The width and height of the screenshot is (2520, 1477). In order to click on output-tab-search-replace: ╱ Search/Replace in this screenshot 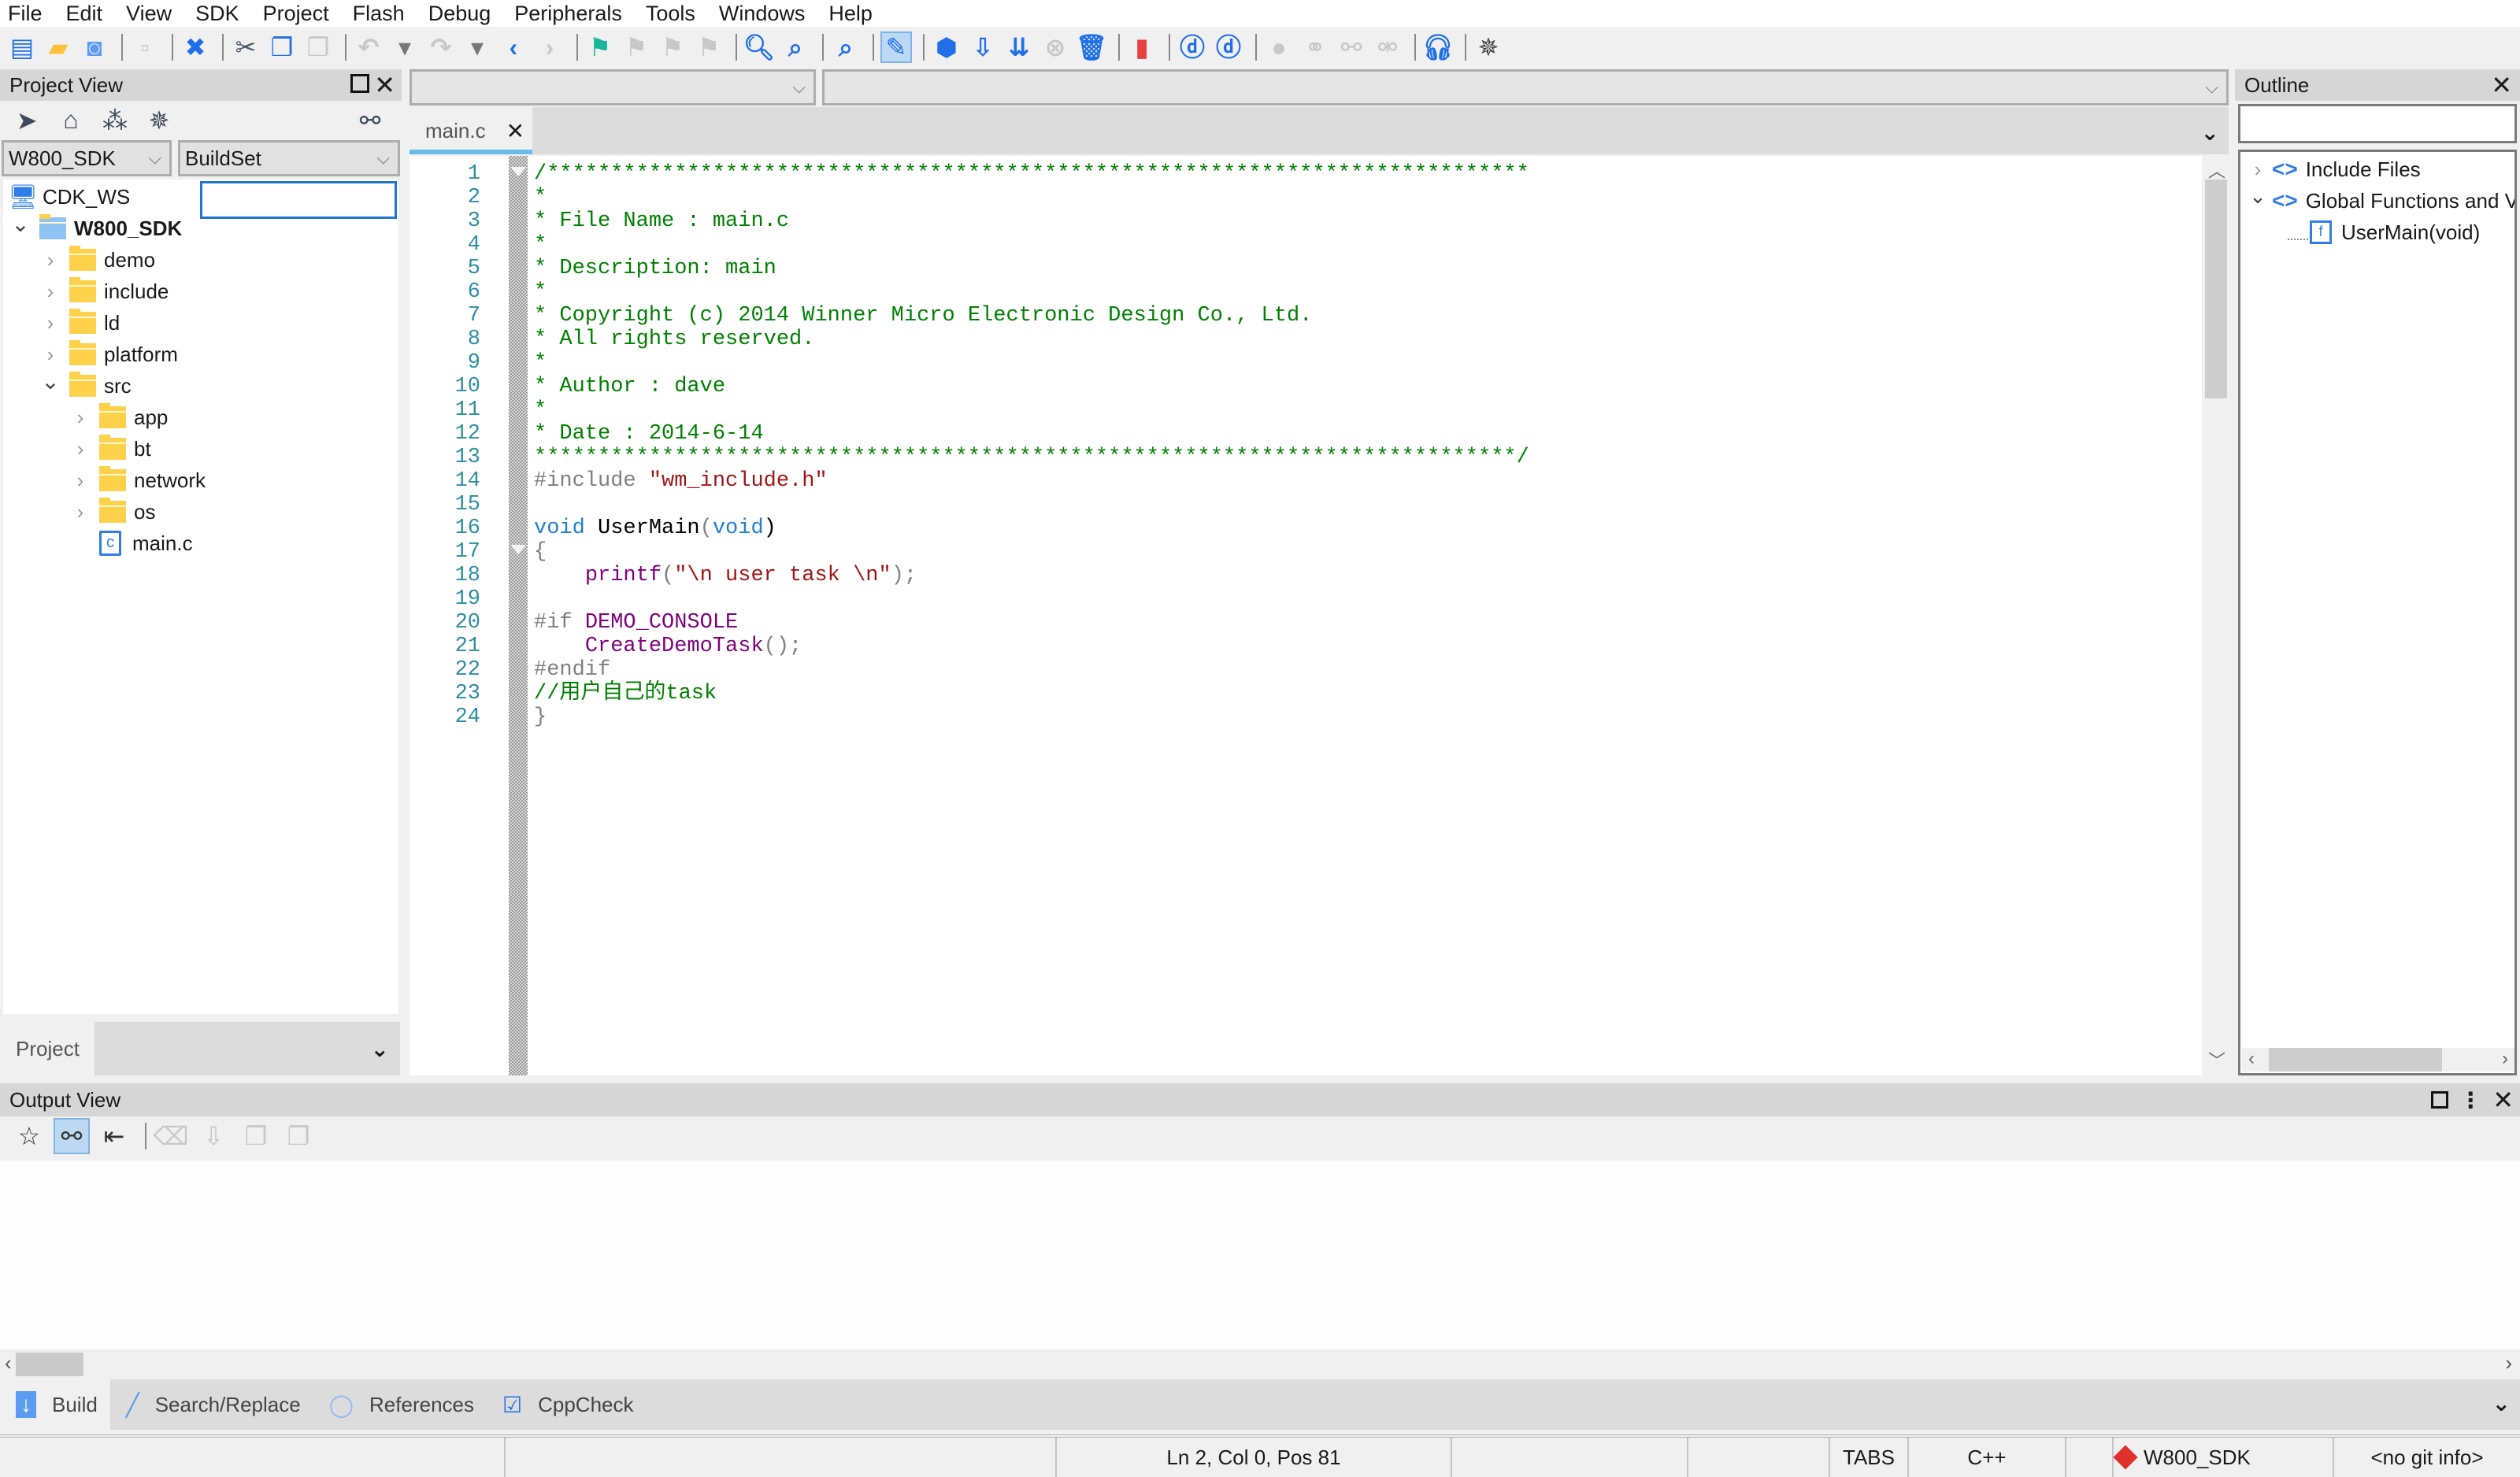, I will do `click(211, 1404)`.